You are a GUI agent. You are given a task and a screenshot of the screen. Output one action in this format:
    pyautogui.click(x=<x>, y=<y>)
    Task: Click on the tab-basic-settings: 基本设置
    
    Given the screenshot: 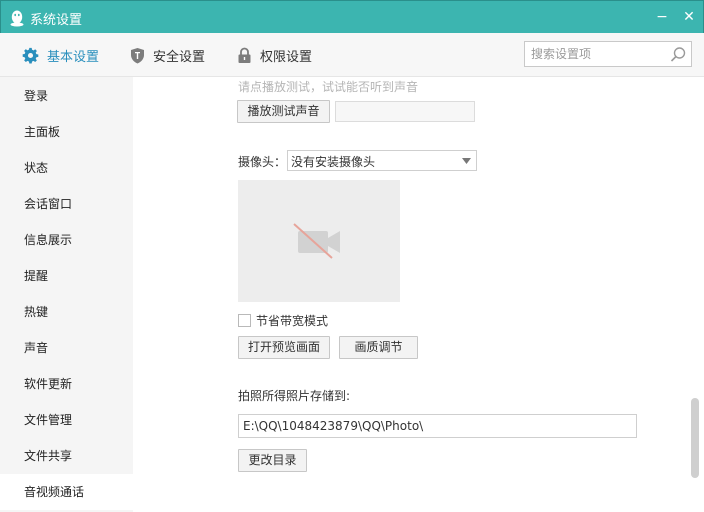 What is the action you would take?
    pyautogui.click(x=60, y=55)
    